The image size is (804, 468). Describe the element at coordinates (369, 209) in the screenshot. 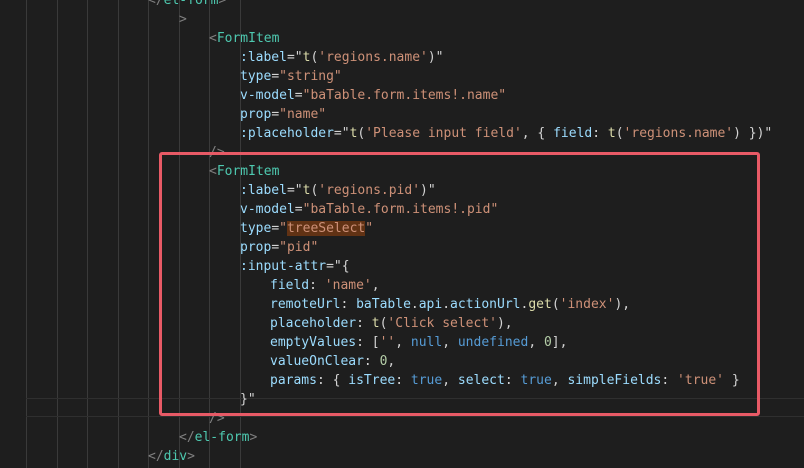

I see `code-line: v-model="baTable.form.items!.pid"` at that location.